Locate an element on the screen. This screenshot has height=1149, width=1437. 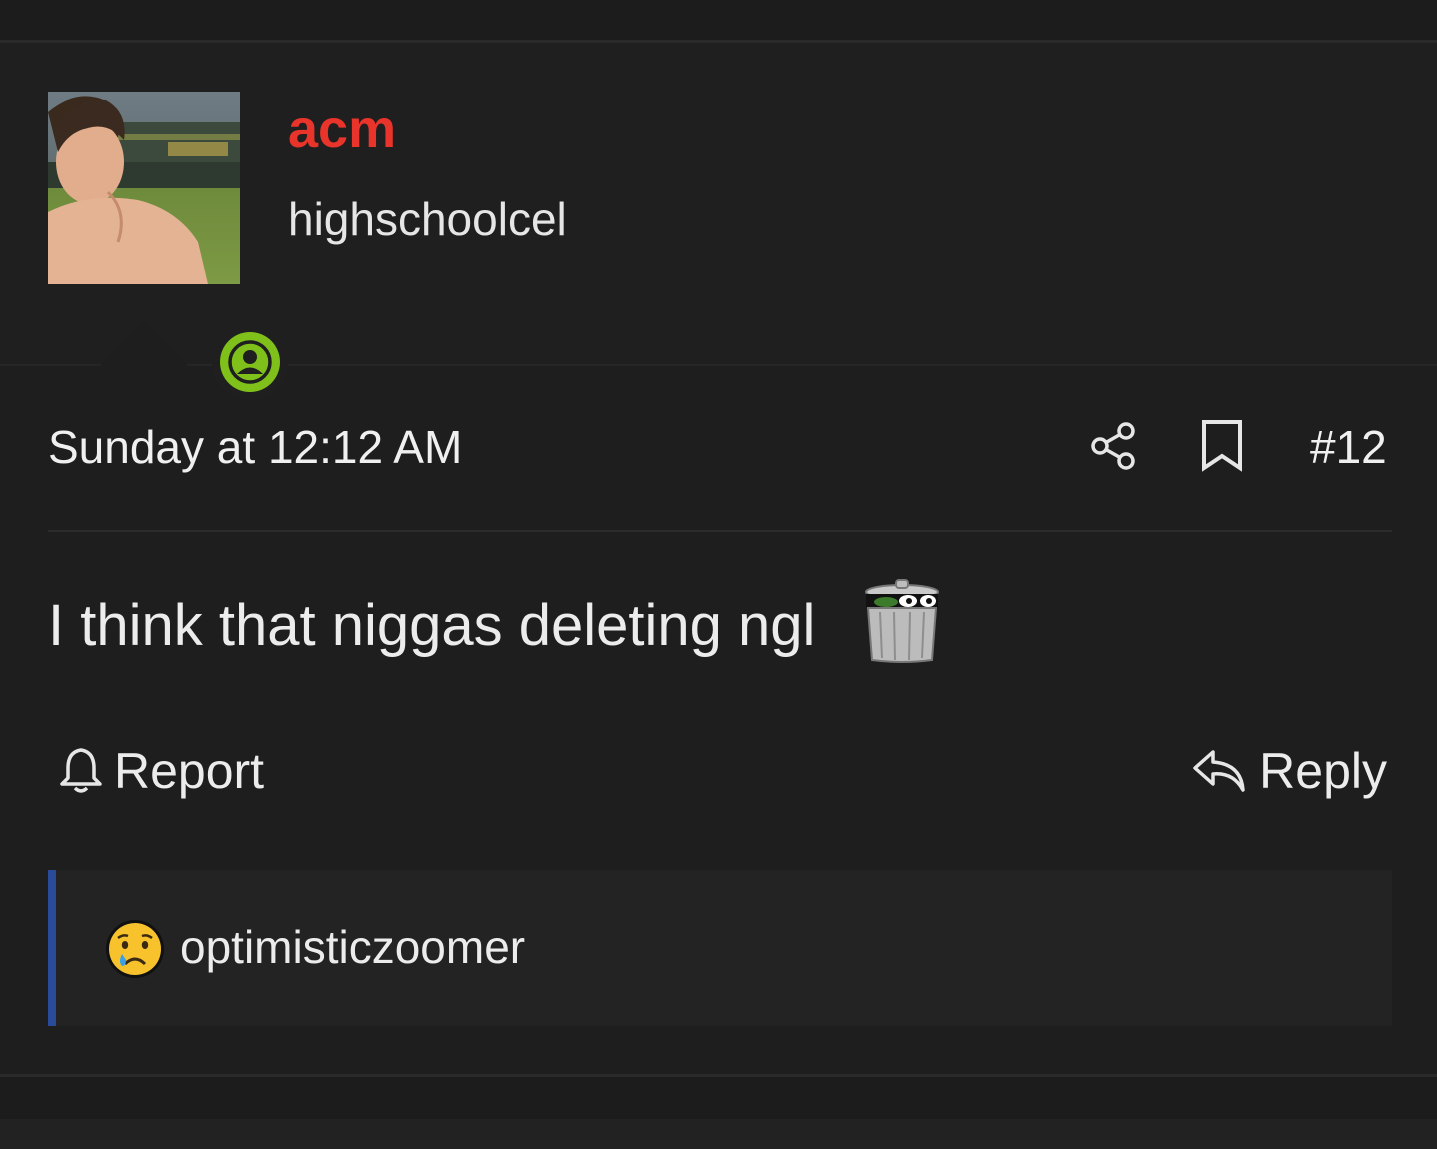
footer-strip is located at coordinates (718, 1098).